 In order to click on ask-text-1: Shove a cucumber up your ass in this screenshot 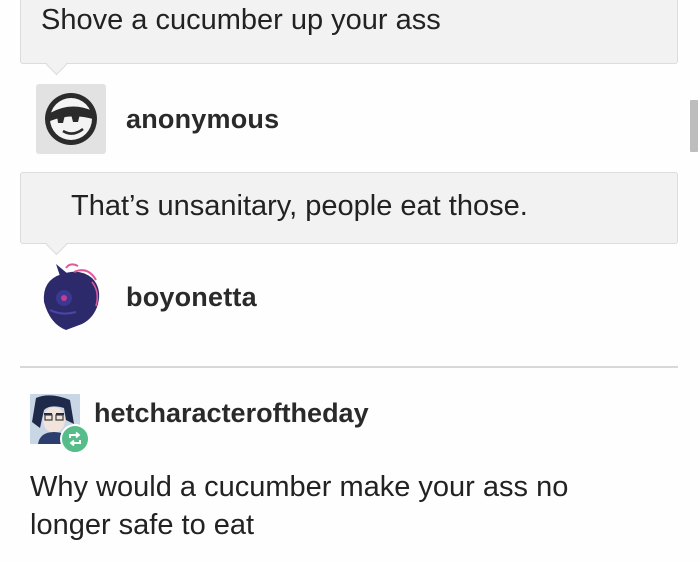, I will do `click(241, 20)`.